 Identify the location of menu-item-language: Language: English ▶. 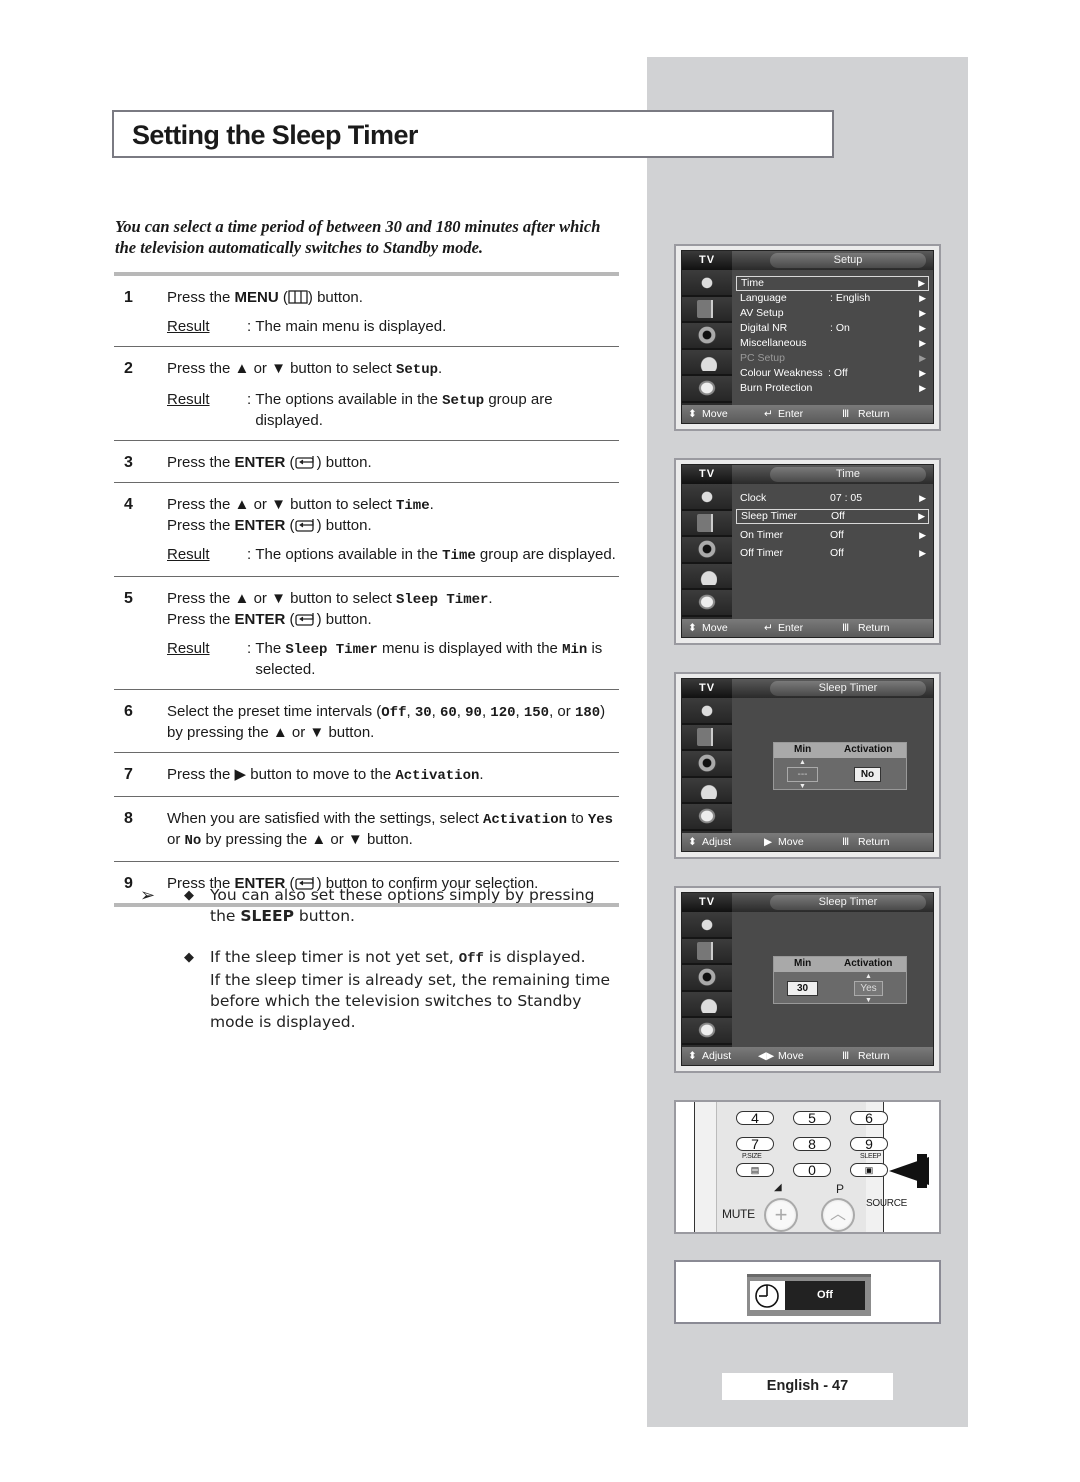
(832, 298).